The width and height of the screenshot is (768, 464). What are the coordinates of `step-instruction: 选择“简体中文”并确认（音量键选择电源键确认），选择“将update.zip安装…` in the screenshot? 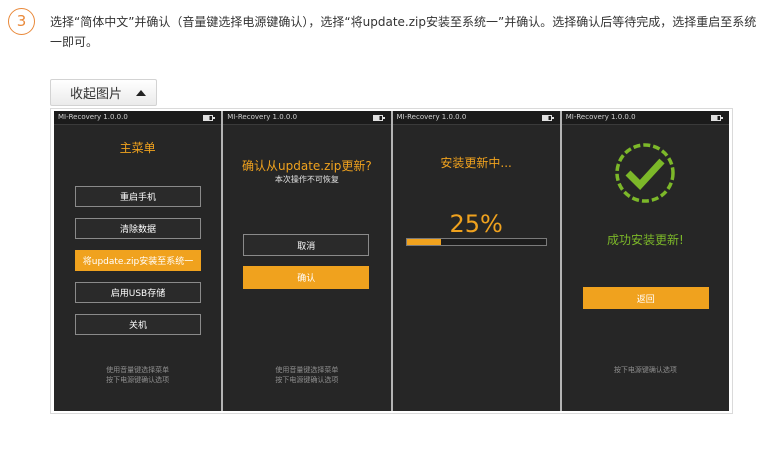 It's located at (403, 32).